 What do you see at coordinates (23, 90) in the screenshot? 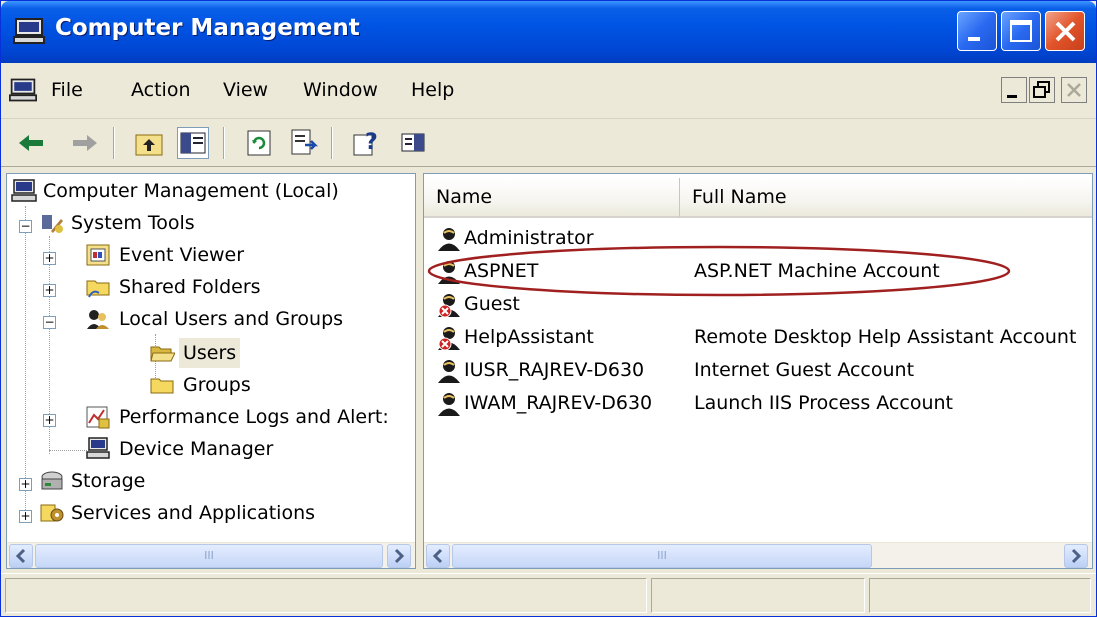
I see `system-menu-icon` at bounding box center [23, 90].